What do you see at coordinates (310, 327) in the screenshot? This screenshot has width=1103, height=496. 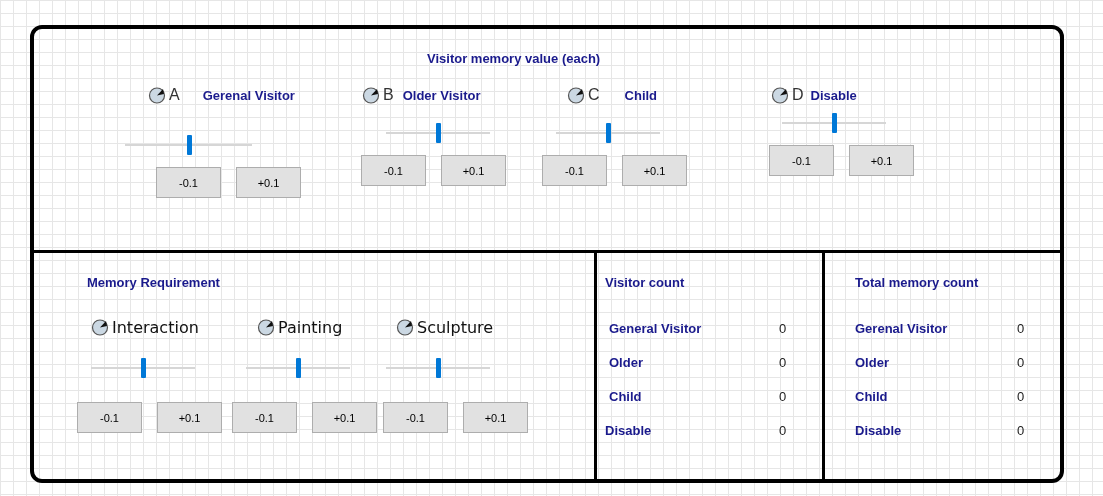 I see `item-label: Painting` at bounding box center [310, 327].